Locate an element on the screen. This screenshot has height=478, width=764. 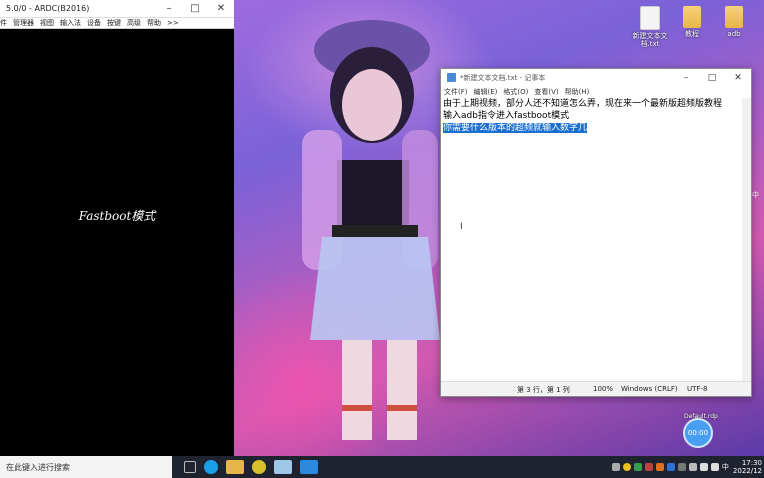
rdc-menu-item: 管理器 is located at coordinates (23, 23).